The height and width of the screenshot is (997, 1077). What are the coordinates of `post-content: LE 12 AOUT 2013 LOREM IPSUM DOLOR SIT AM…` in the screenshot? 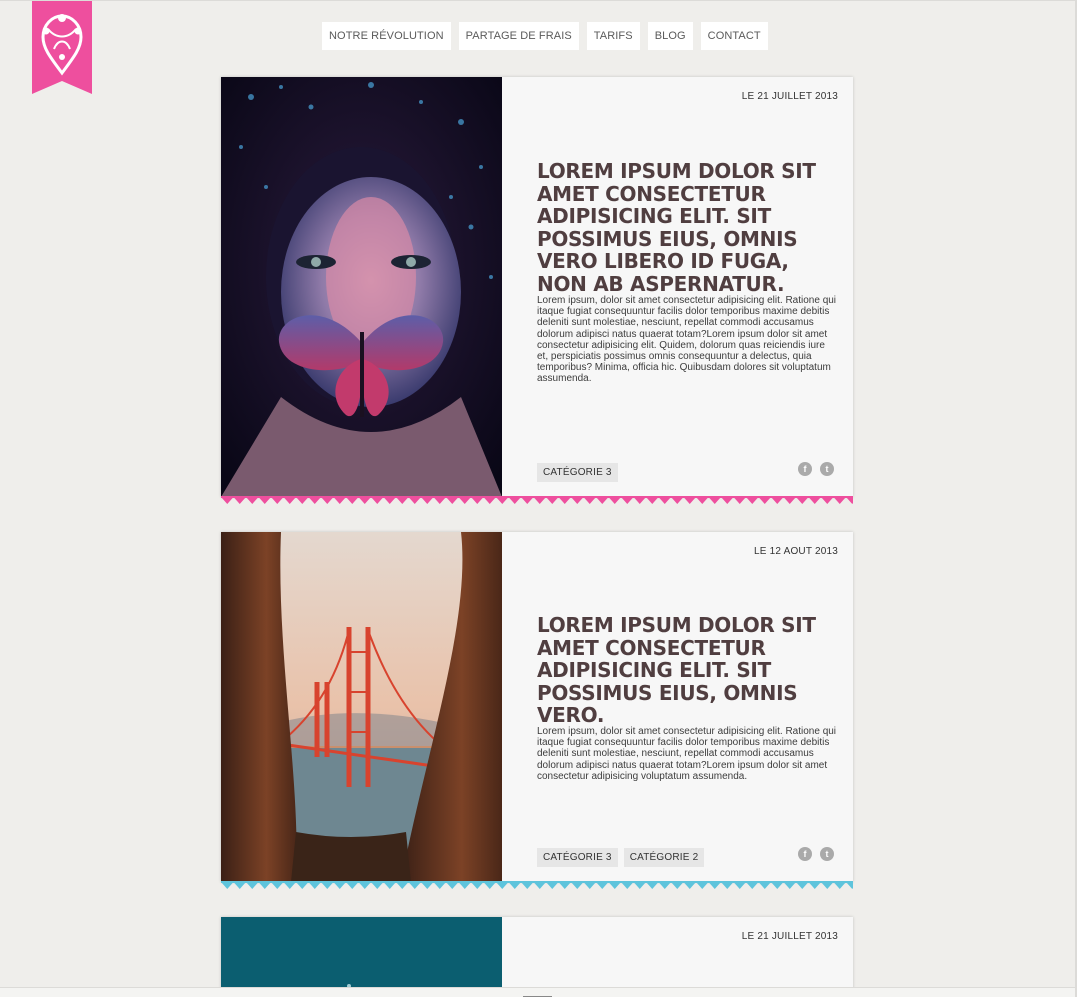 It's located at (677, 707).